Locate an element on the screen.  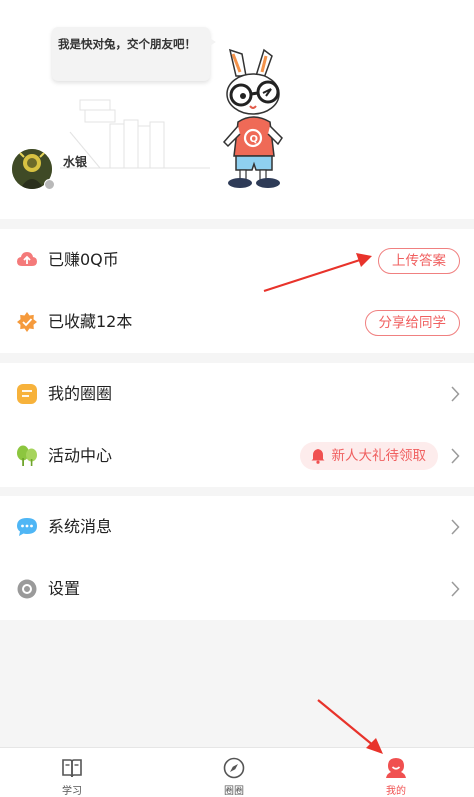
activity-center-label: 活动中心 is located at coordinates (80, 455).